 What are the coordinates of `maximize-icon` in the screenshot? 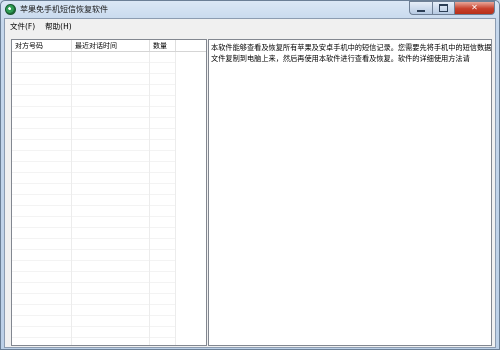 It's located at (443, 8).